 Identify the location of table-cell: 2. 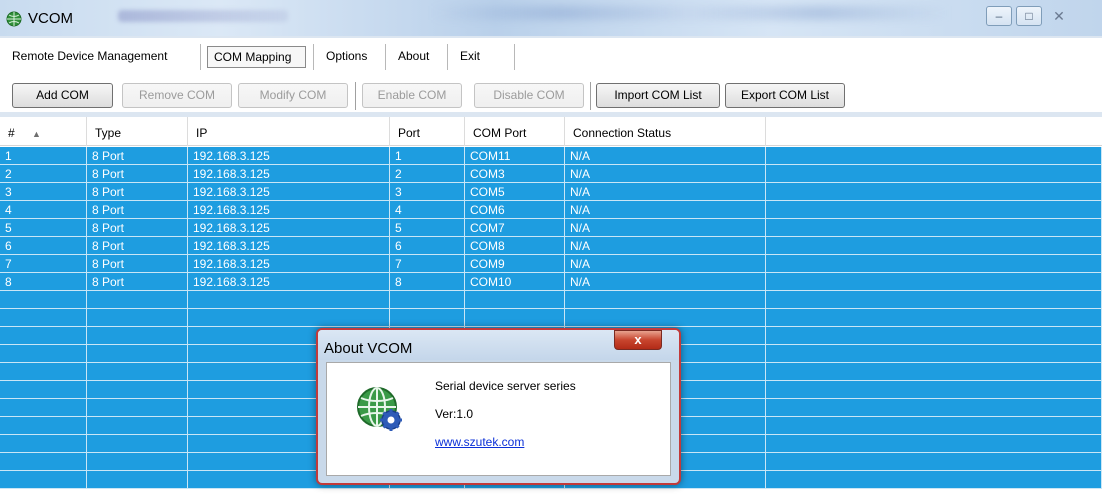
(427, 174).